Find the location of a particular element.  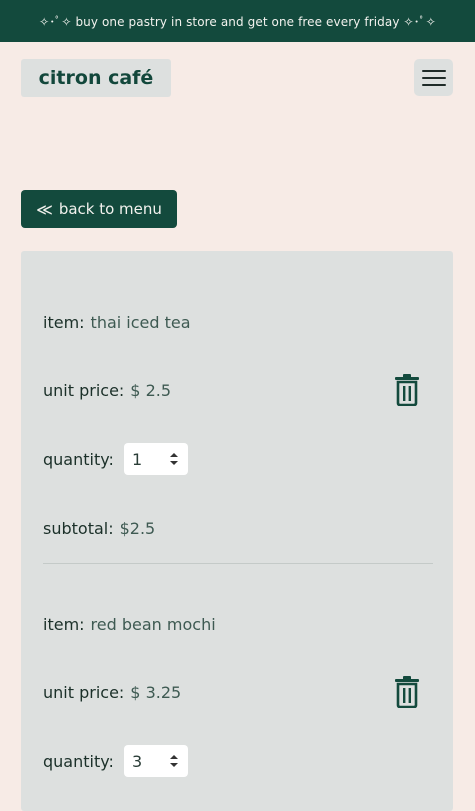

hamburger-menu-icon is located at coordinates (433, 70).